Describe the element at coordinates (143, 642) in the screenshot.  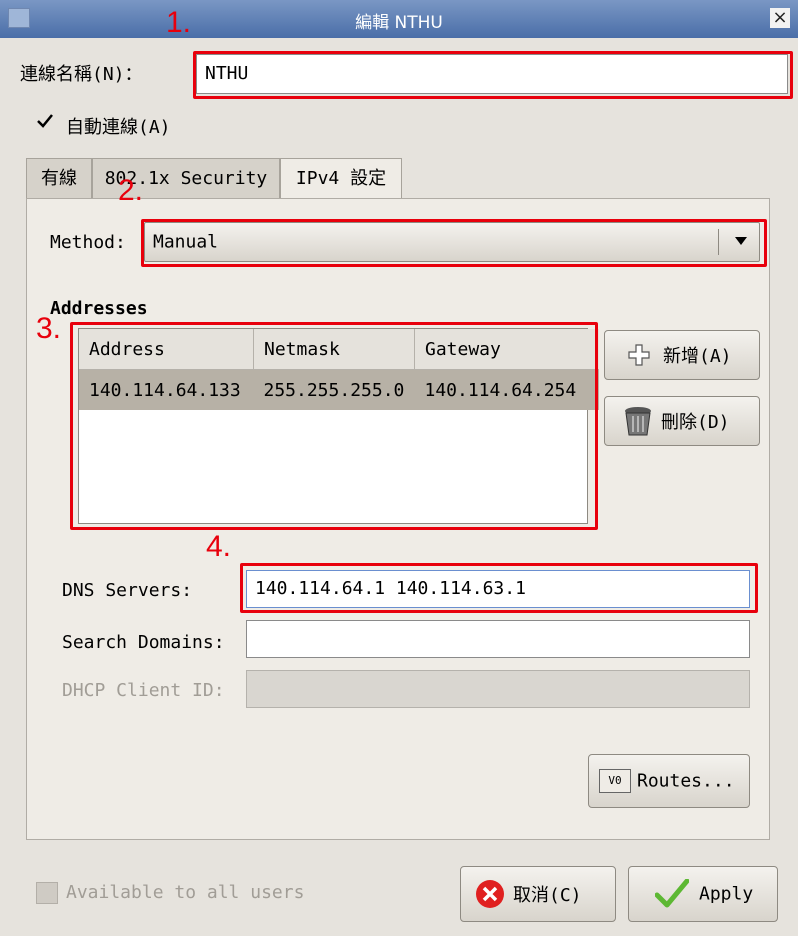
I see `search-domains-label: Search Domains:` at that location.